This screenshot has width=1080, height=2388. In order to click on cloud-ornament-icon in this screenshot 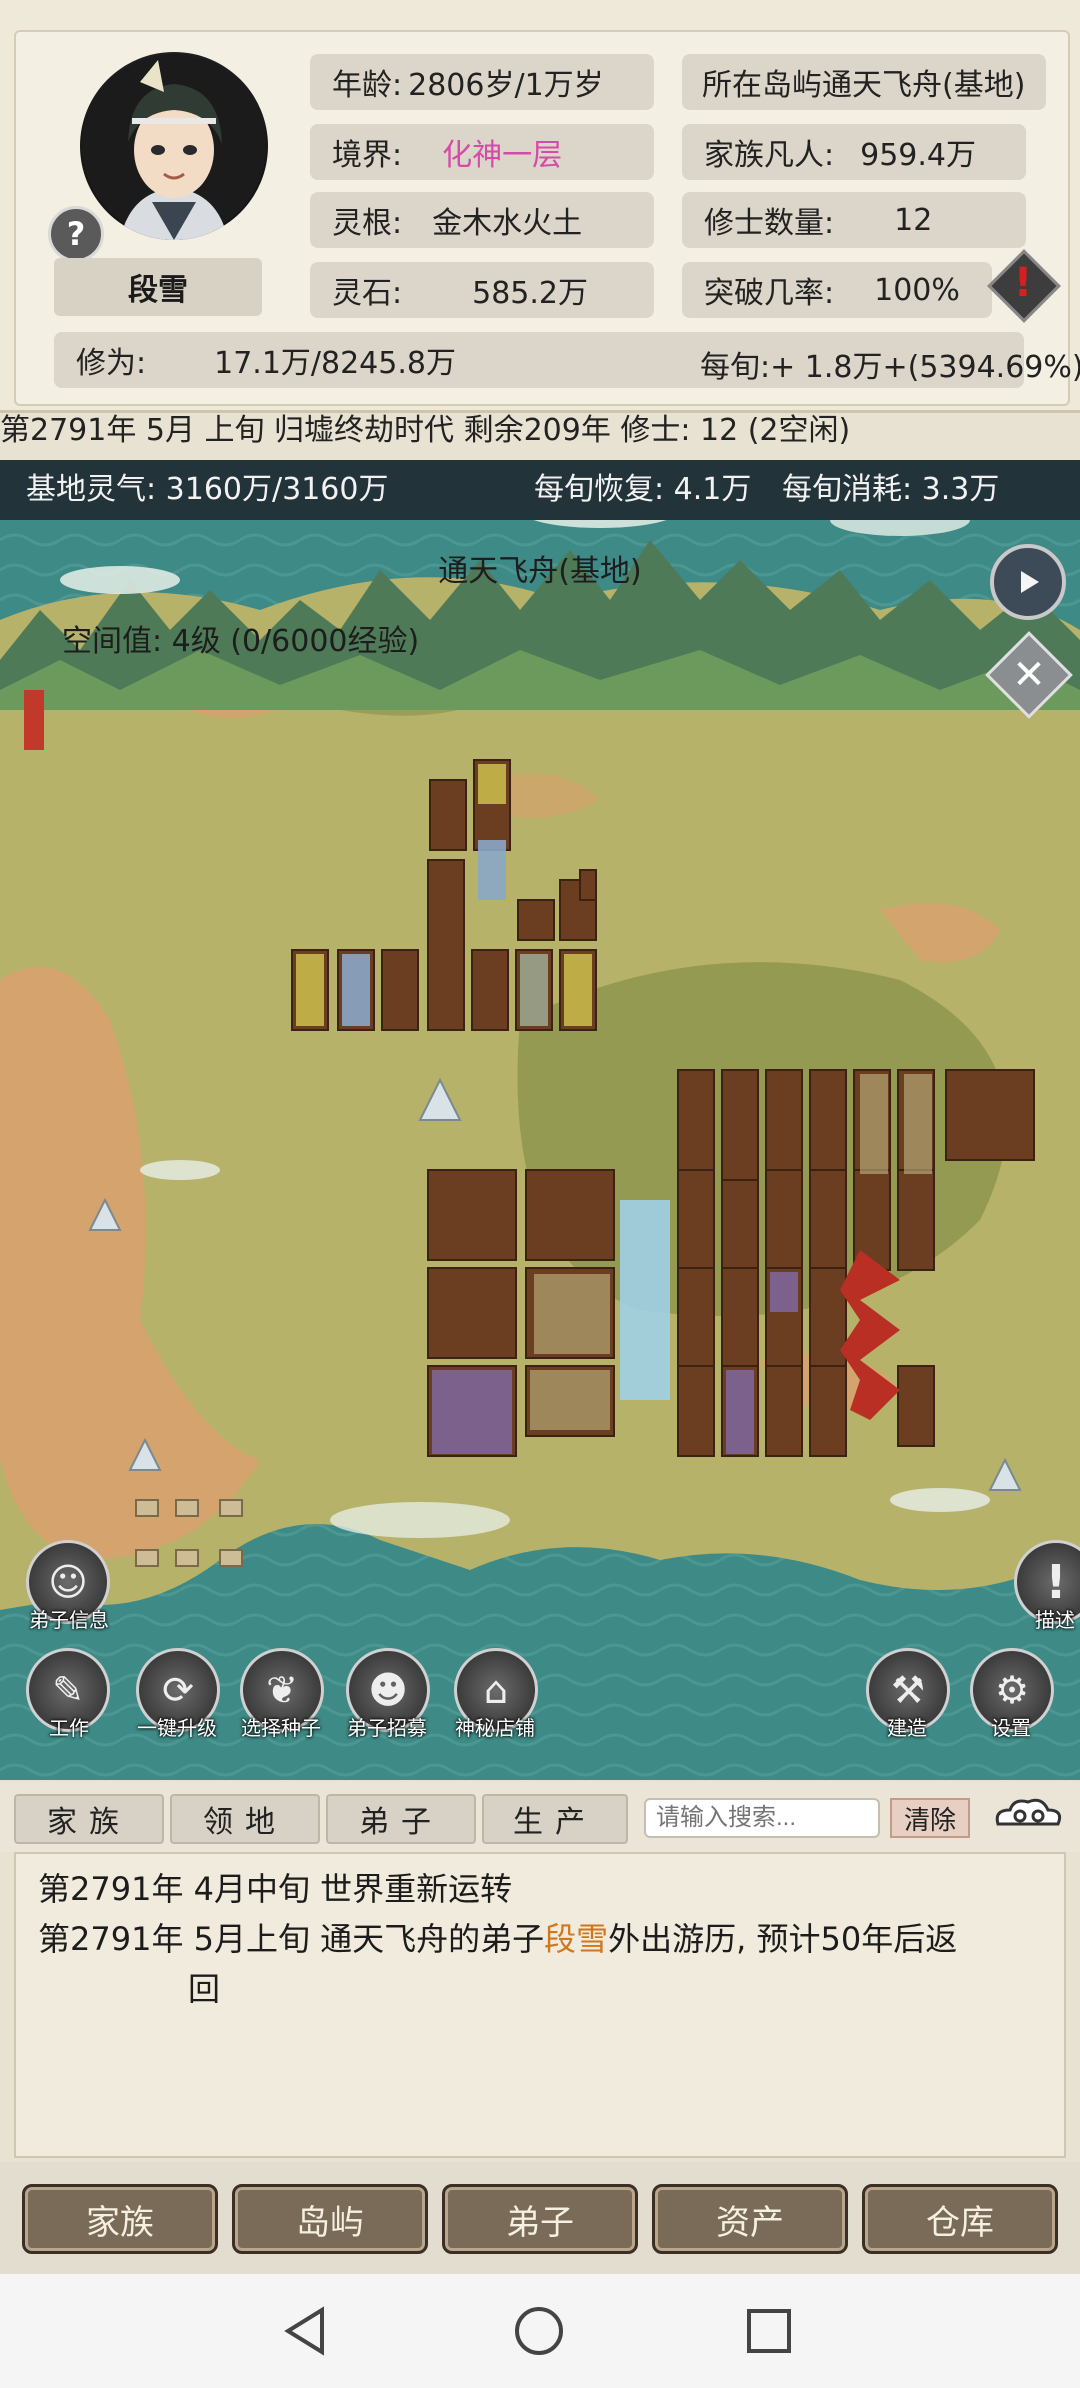, I will do `click(1028, 1816)`.